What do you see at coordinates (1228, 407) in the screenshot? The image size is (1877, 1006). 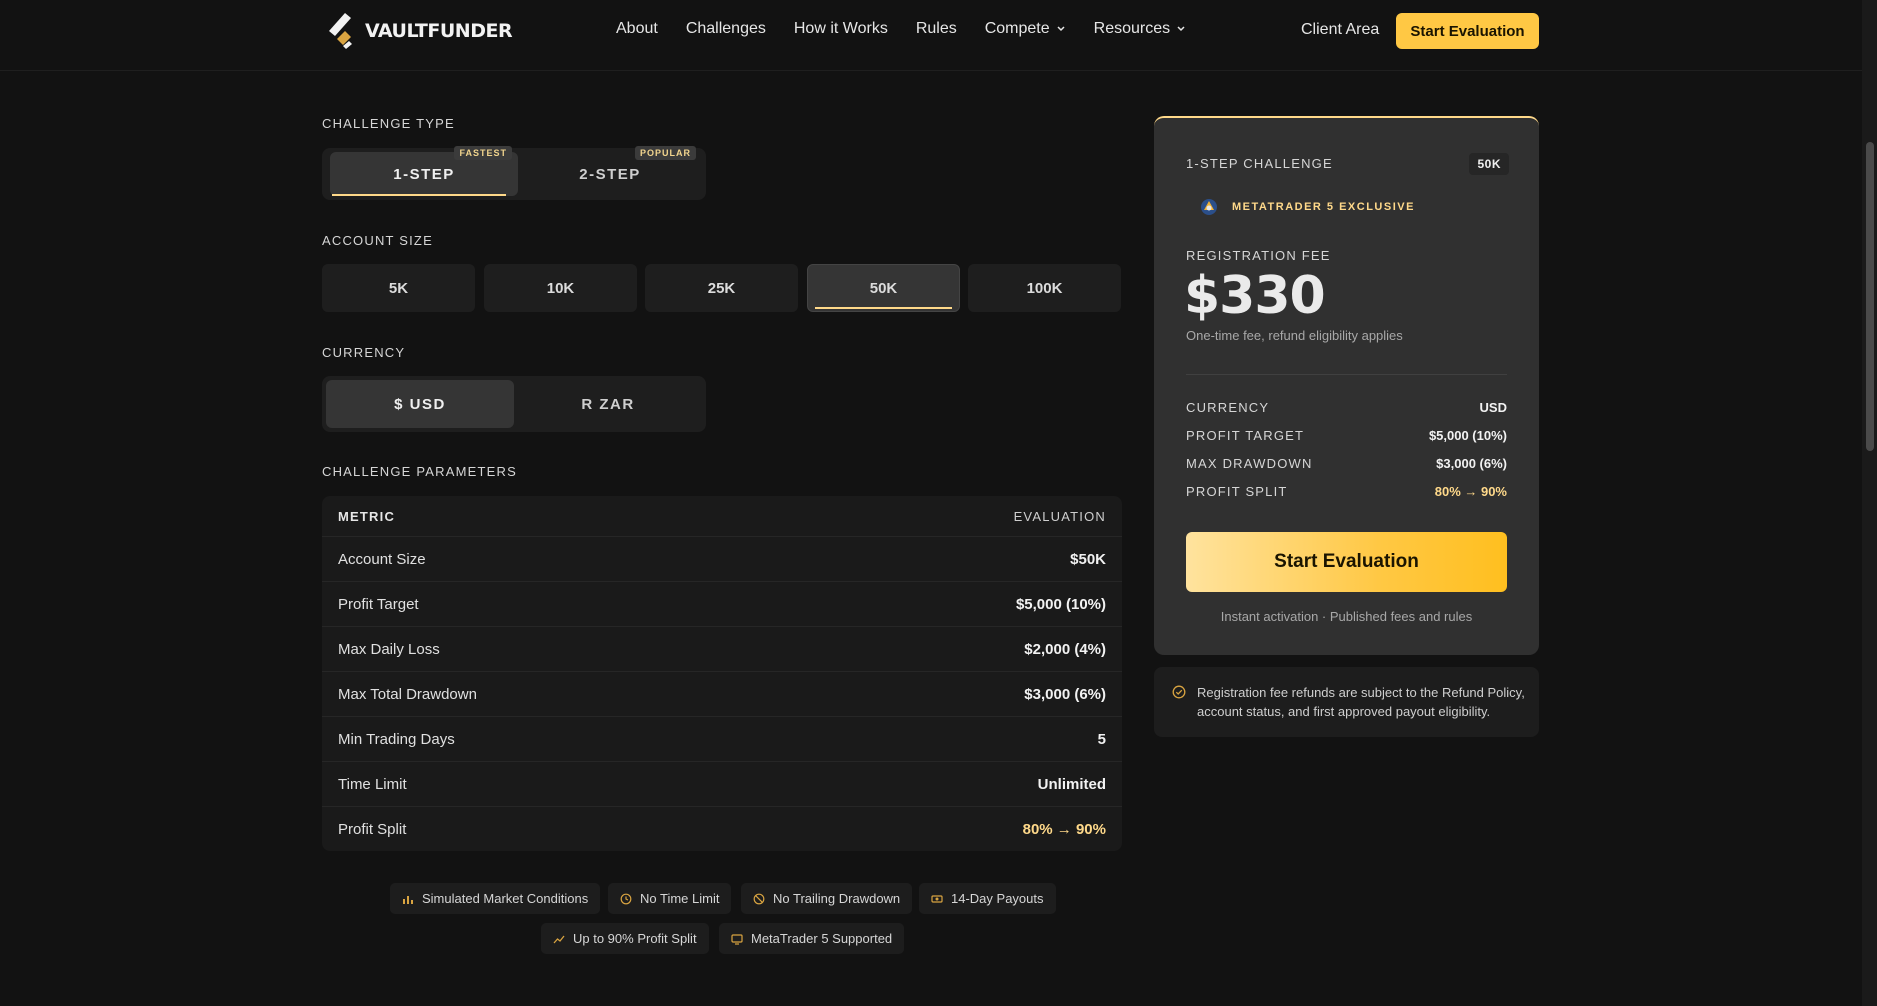 I see `detail-key: CURRENCY` at bounding box center [1228, 407].